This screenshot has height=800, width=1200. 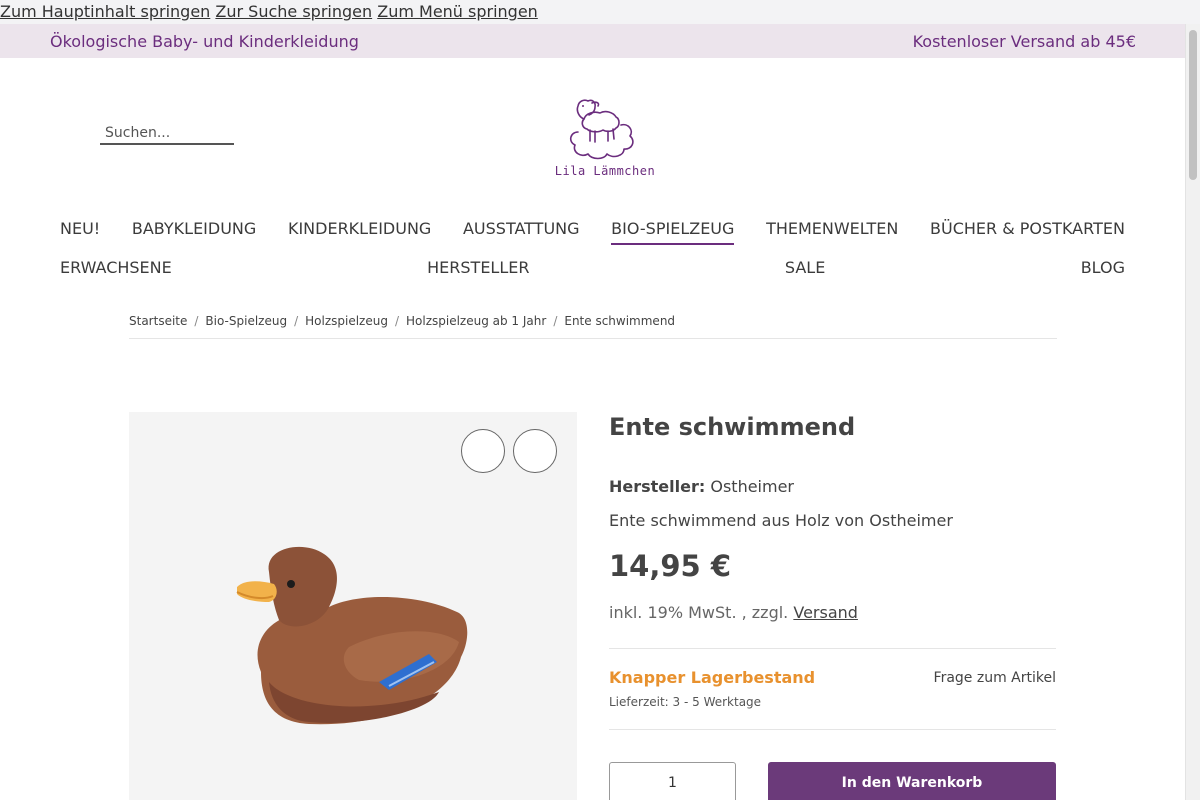 What do you see at coordinates (476, 321) in the screenshot?
I see `breadcrumb-item: Holzspielzeug ab 1 Jahr` at bounding box center [476, 321].